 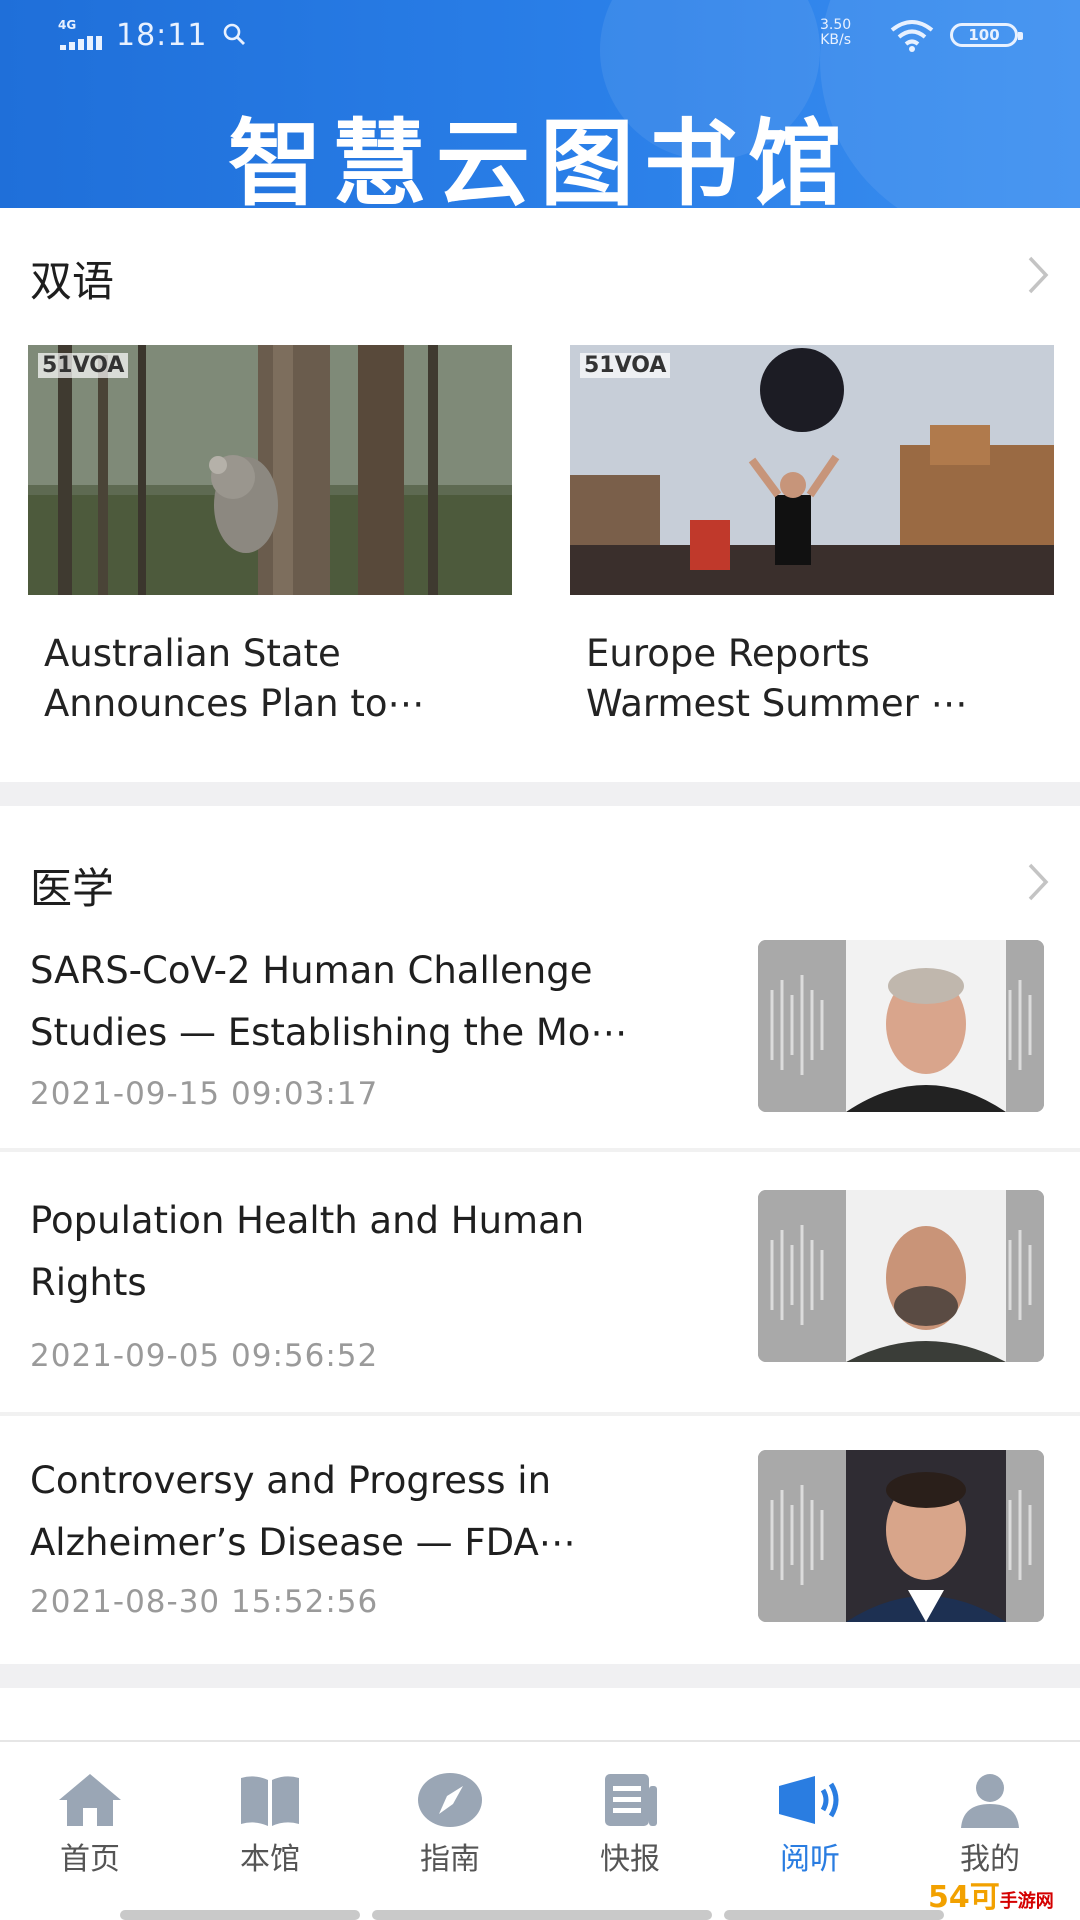 I want to click on watermark-main: 54可, so click(x=964, y=1897).